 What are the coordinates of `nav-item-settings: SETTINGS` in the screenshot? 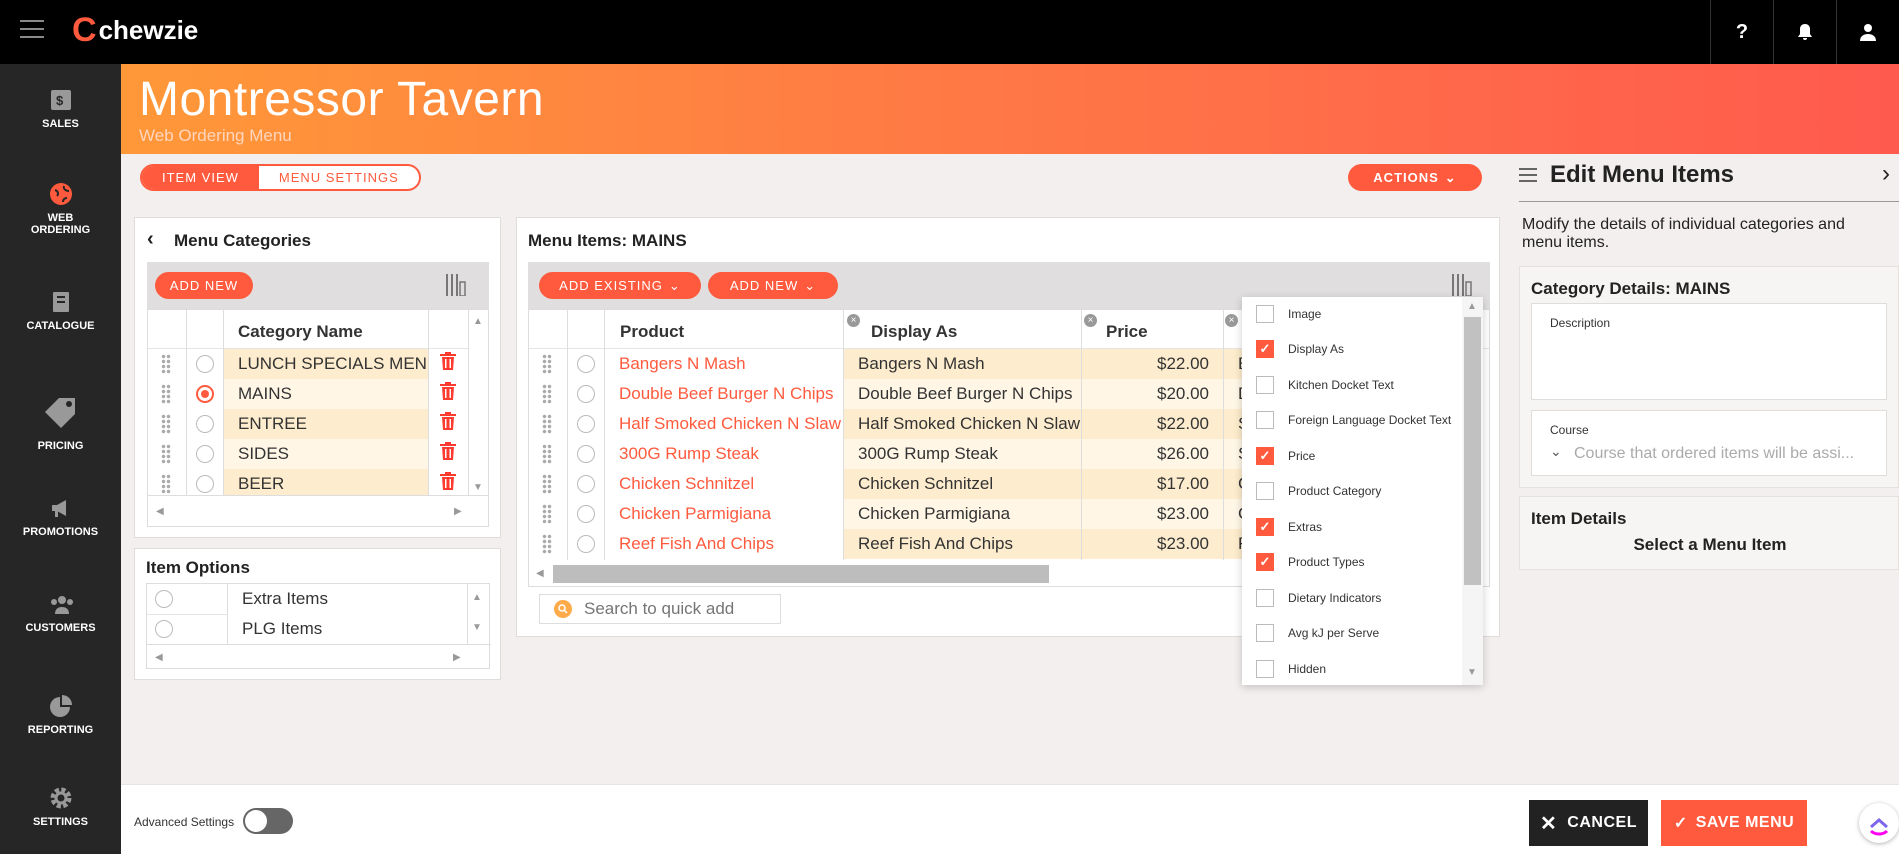 It's located at (60, 807).